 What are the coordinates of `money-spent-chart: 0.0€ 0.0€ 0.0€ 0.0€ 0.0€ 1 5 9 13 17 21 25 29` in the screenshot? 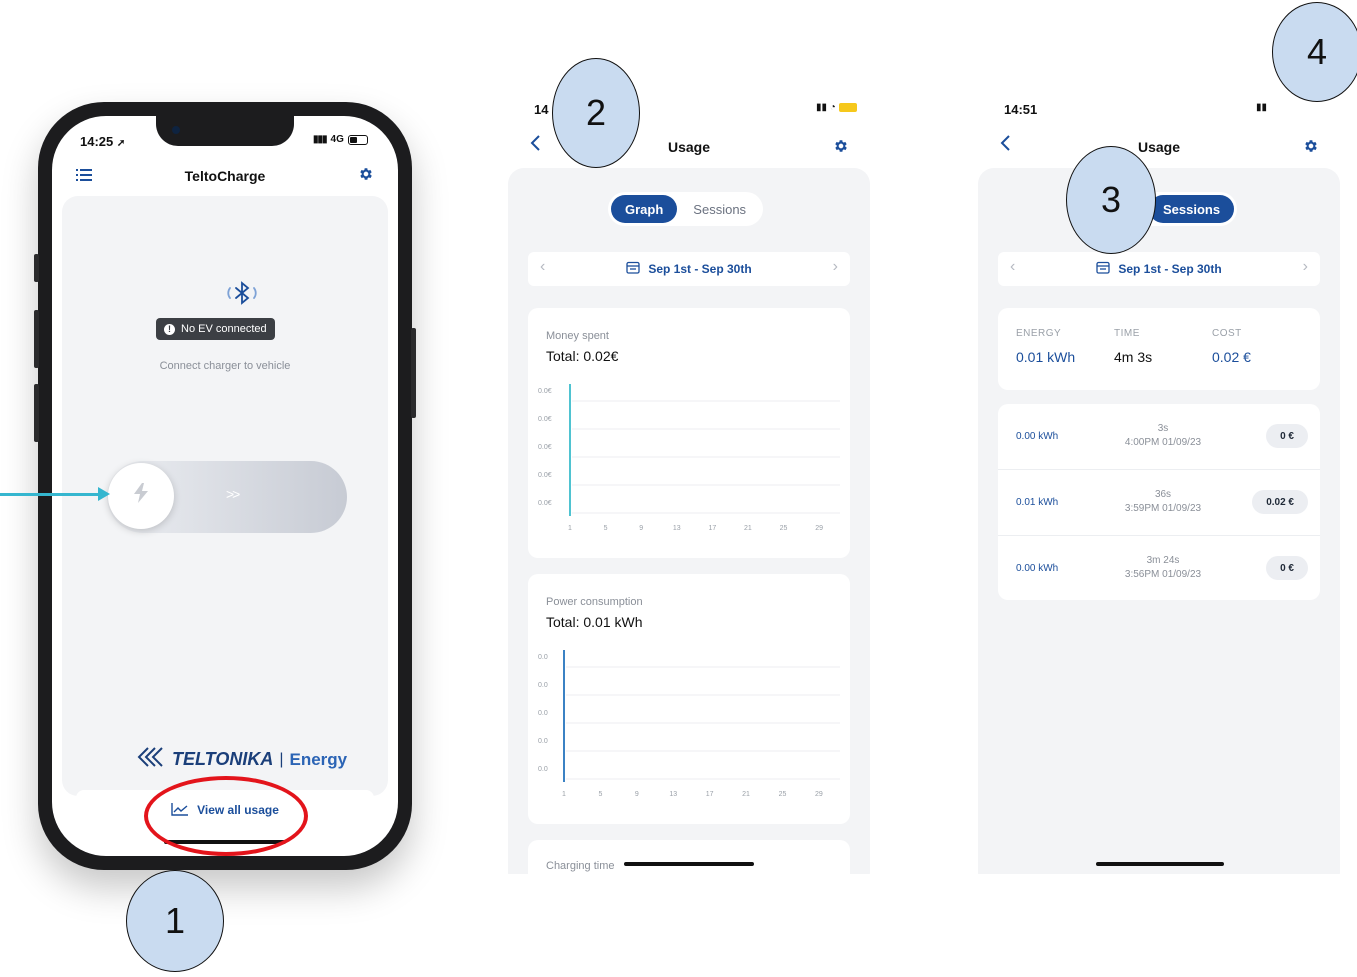 It's located at (689, 458).